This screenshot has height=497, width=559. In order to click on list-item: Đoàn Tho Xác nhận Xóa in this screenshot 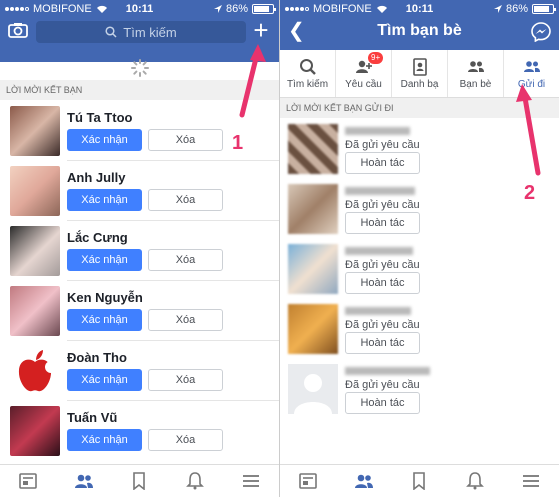, I will do `click(139, 371)`.